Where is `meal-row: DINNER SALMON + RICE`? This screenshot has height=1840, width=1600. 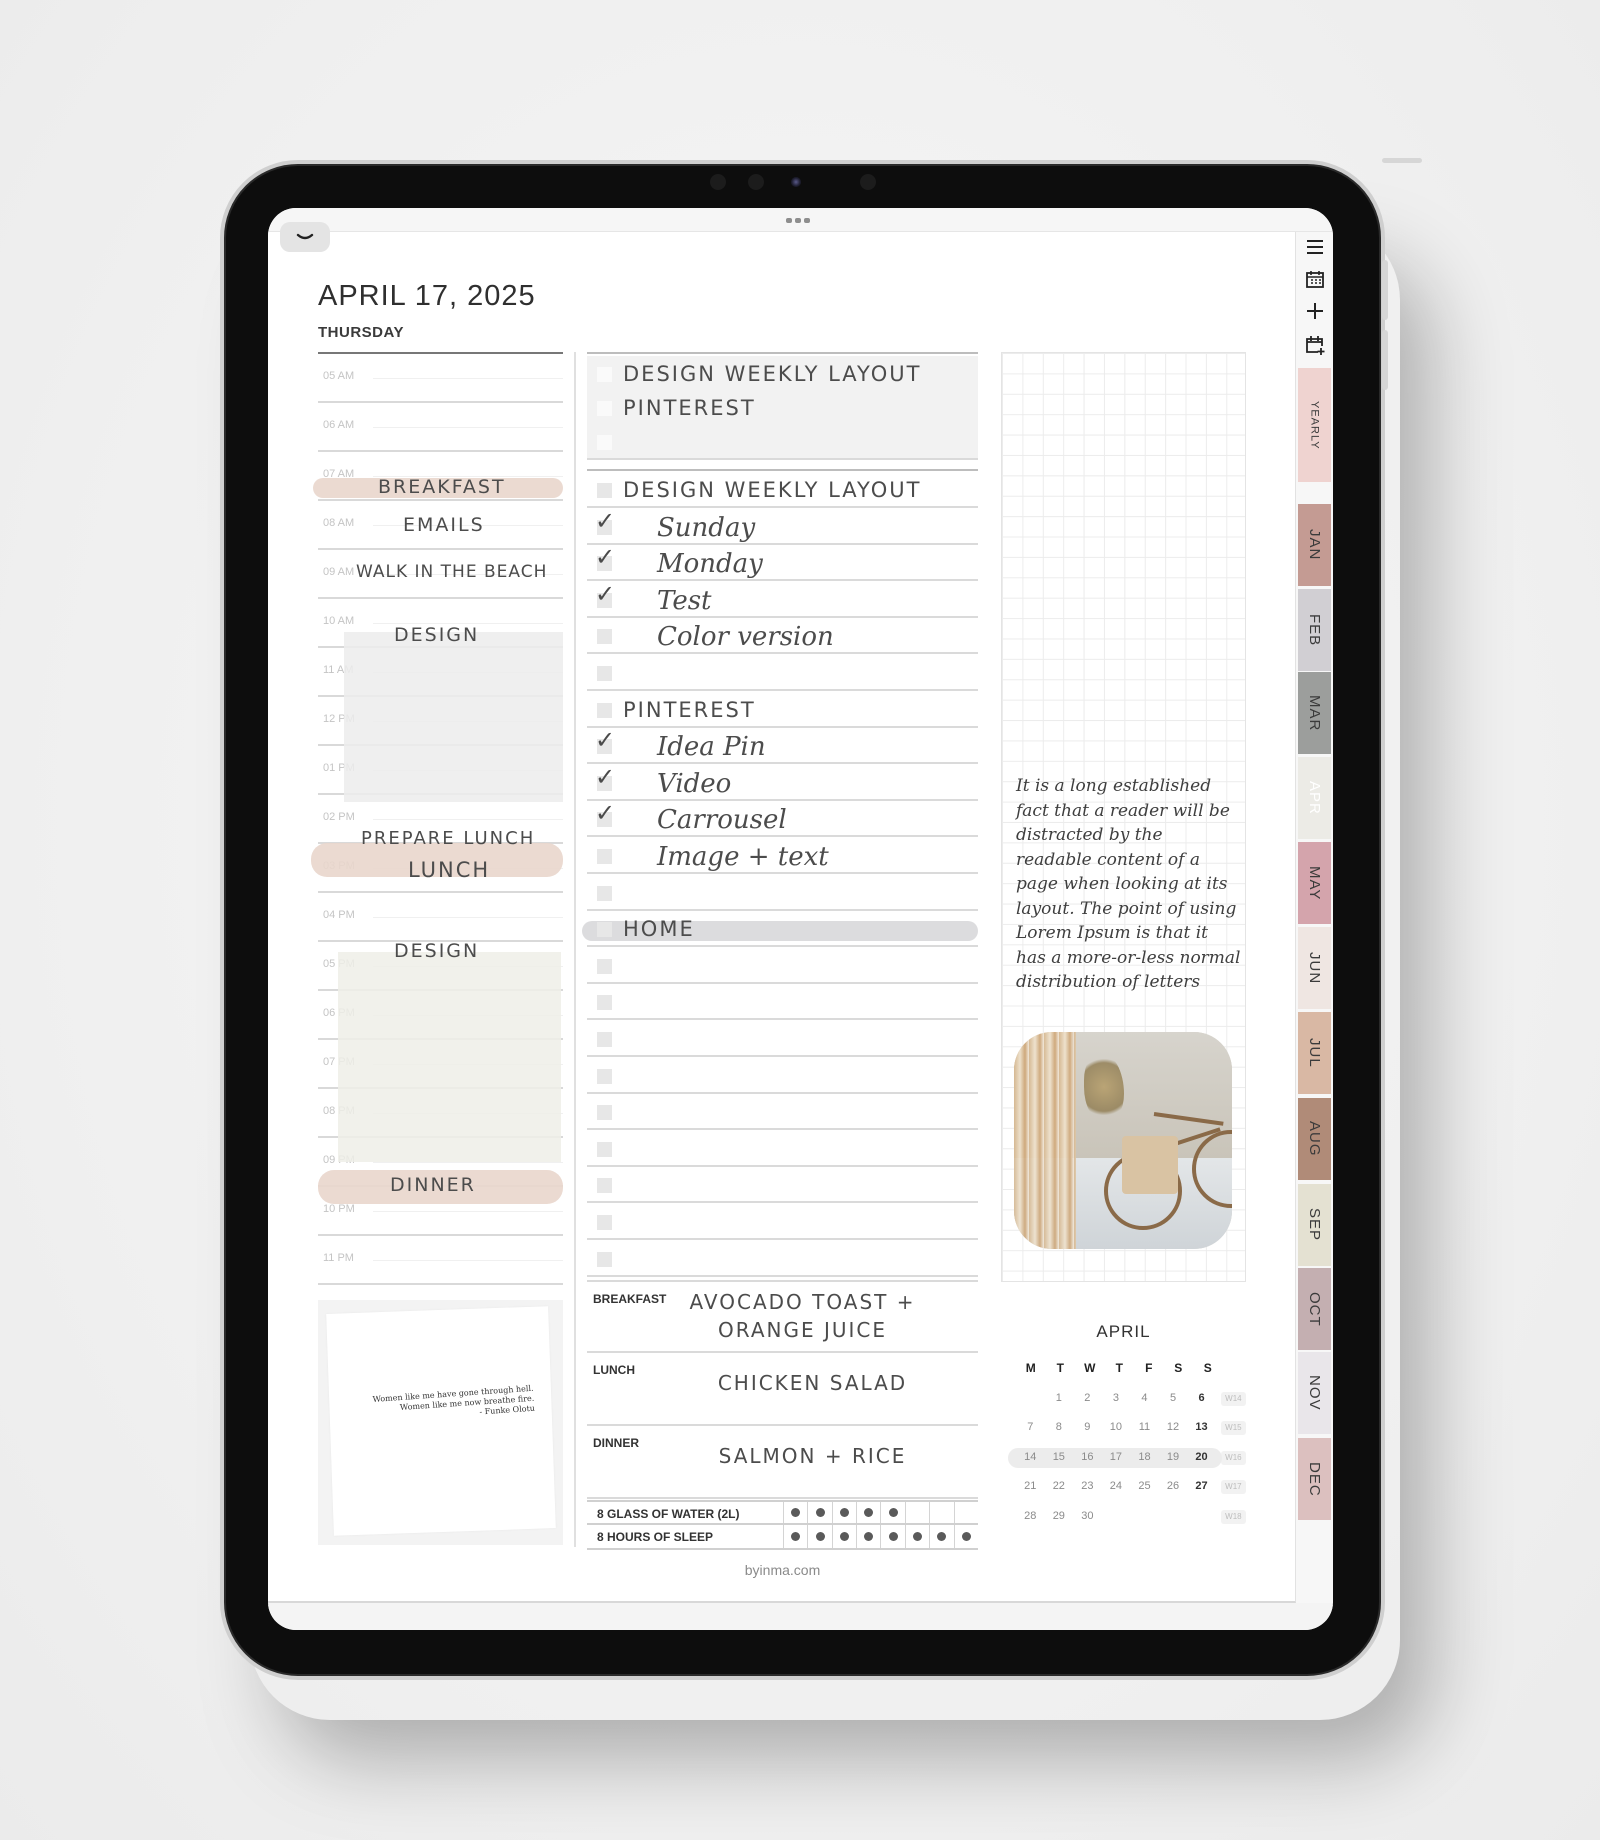
meal-row: DINNER SALMON + RICE is located at coordinates (782, 1462).